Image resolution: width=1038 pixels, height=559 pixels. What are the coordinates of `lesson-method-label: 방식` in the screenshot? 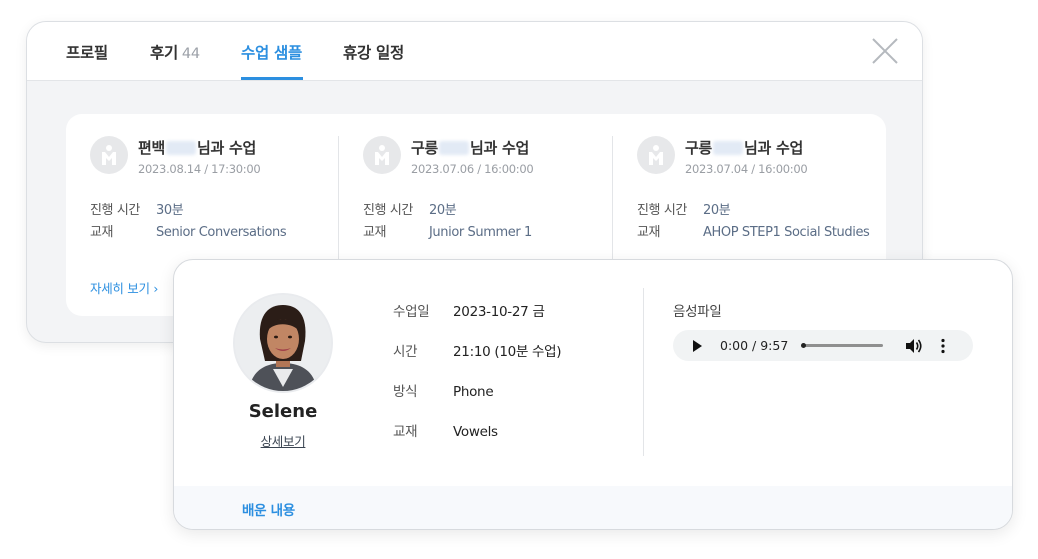 It's located at (405, 392).